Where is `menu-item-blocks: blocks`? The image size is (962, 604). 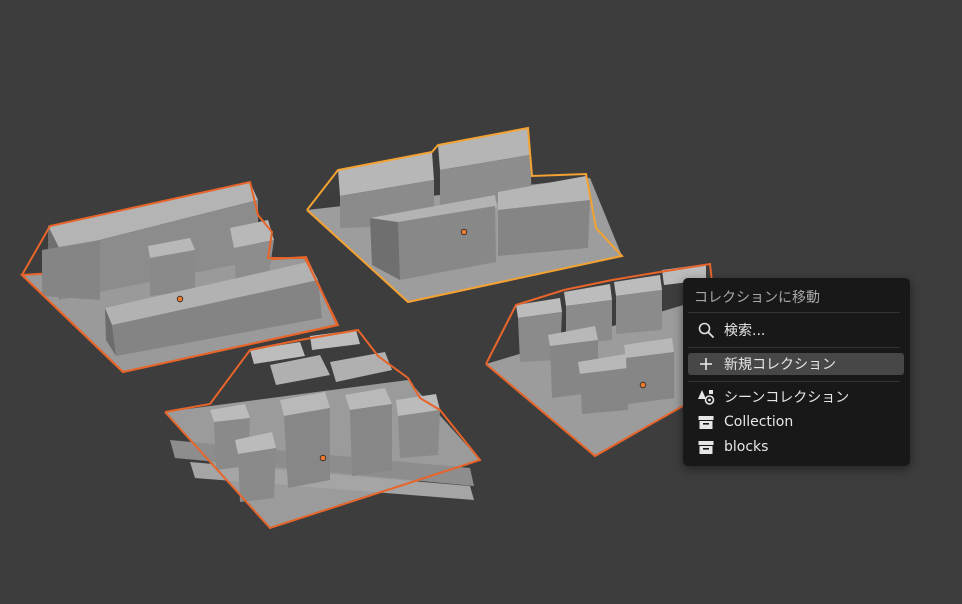
menu-item-blocks: blocks is located at coordinates (796, 447).